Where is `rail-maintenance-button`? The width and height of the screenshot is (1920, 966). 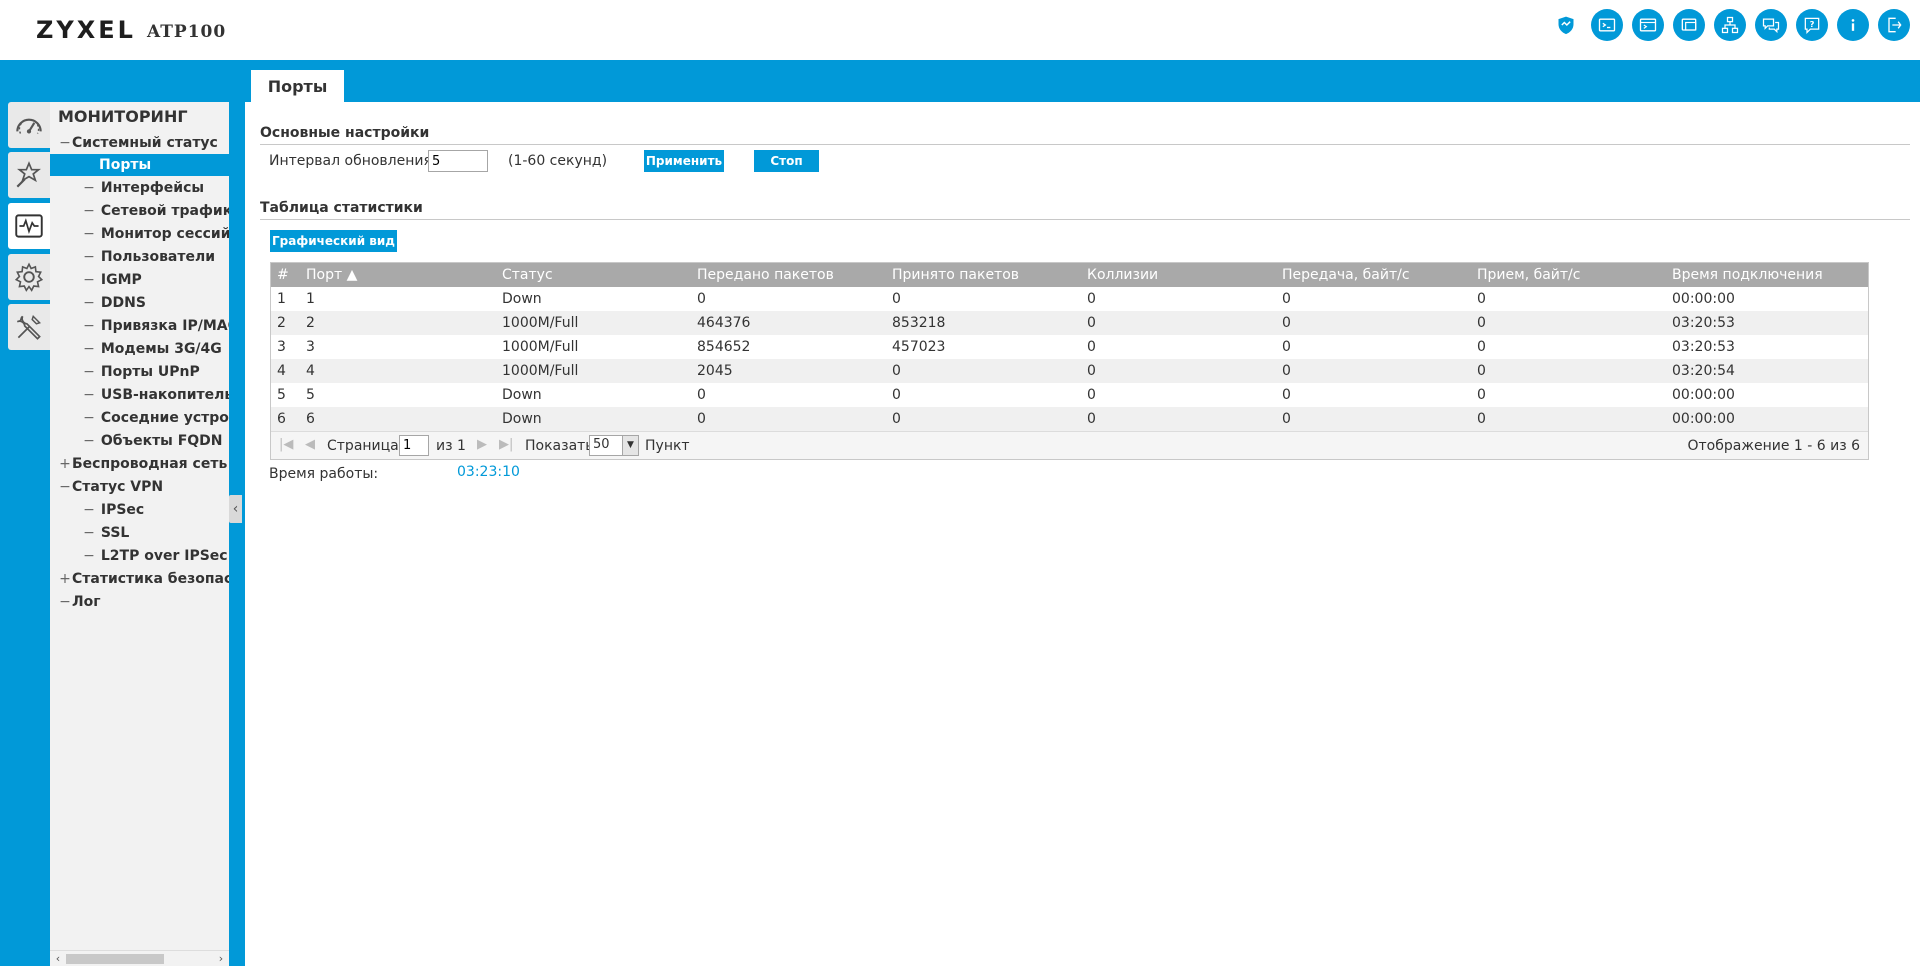 rail-maintenance-button is located at coordinates (29, 327).